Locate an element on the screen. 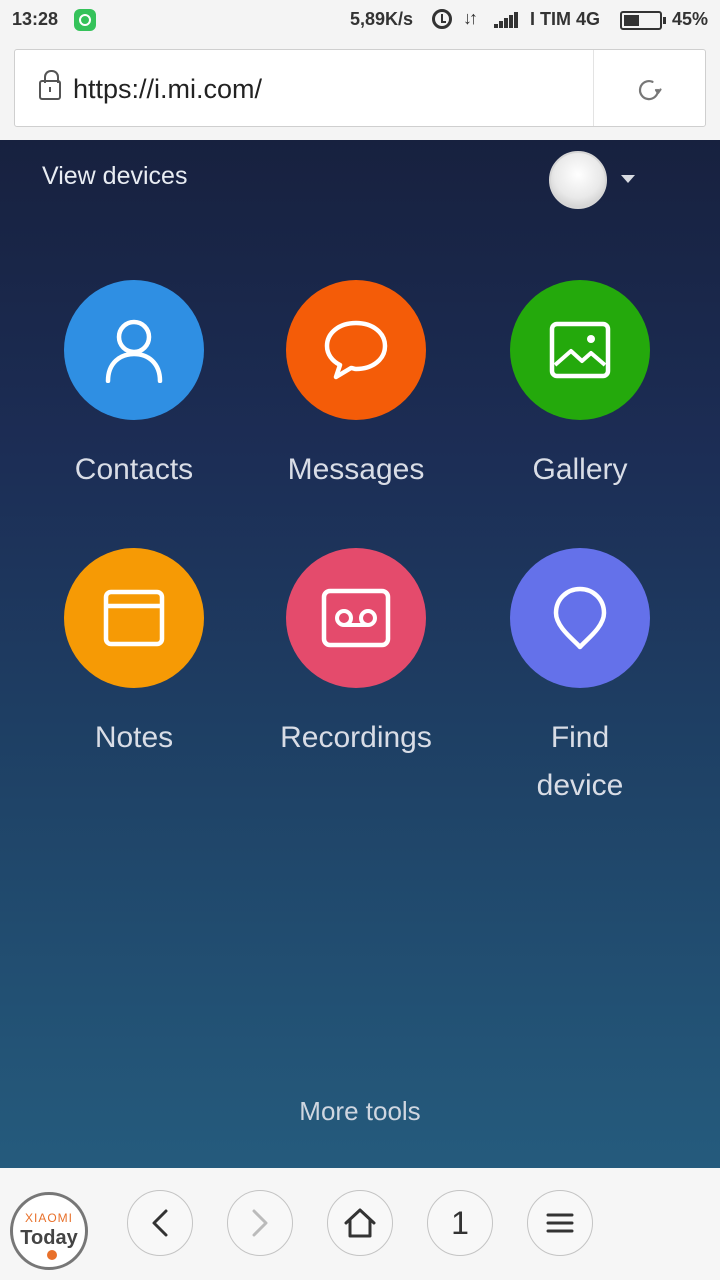 This screenshot has width=720, height=1280. notes-icon is located at coordinates (134, 618).